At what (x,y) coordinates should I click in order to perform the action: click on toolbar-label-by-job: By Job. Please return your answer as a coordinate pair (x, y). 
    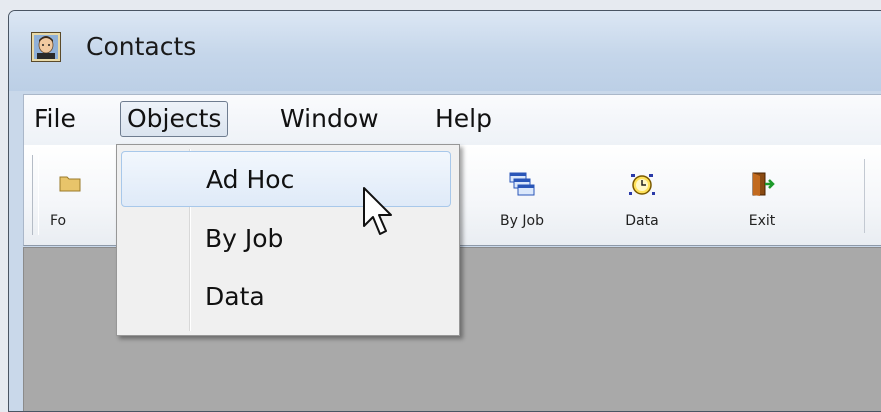
    Looking at the image, I should click on (522, 221).